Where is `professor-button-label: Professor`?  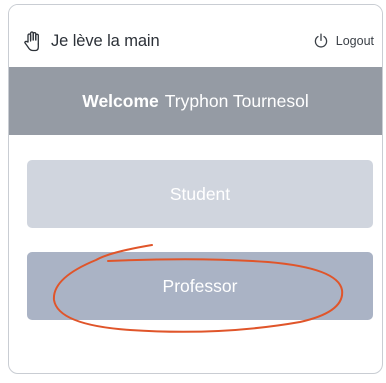
professor-button-label: Professor is located at coordinates (200, 285).